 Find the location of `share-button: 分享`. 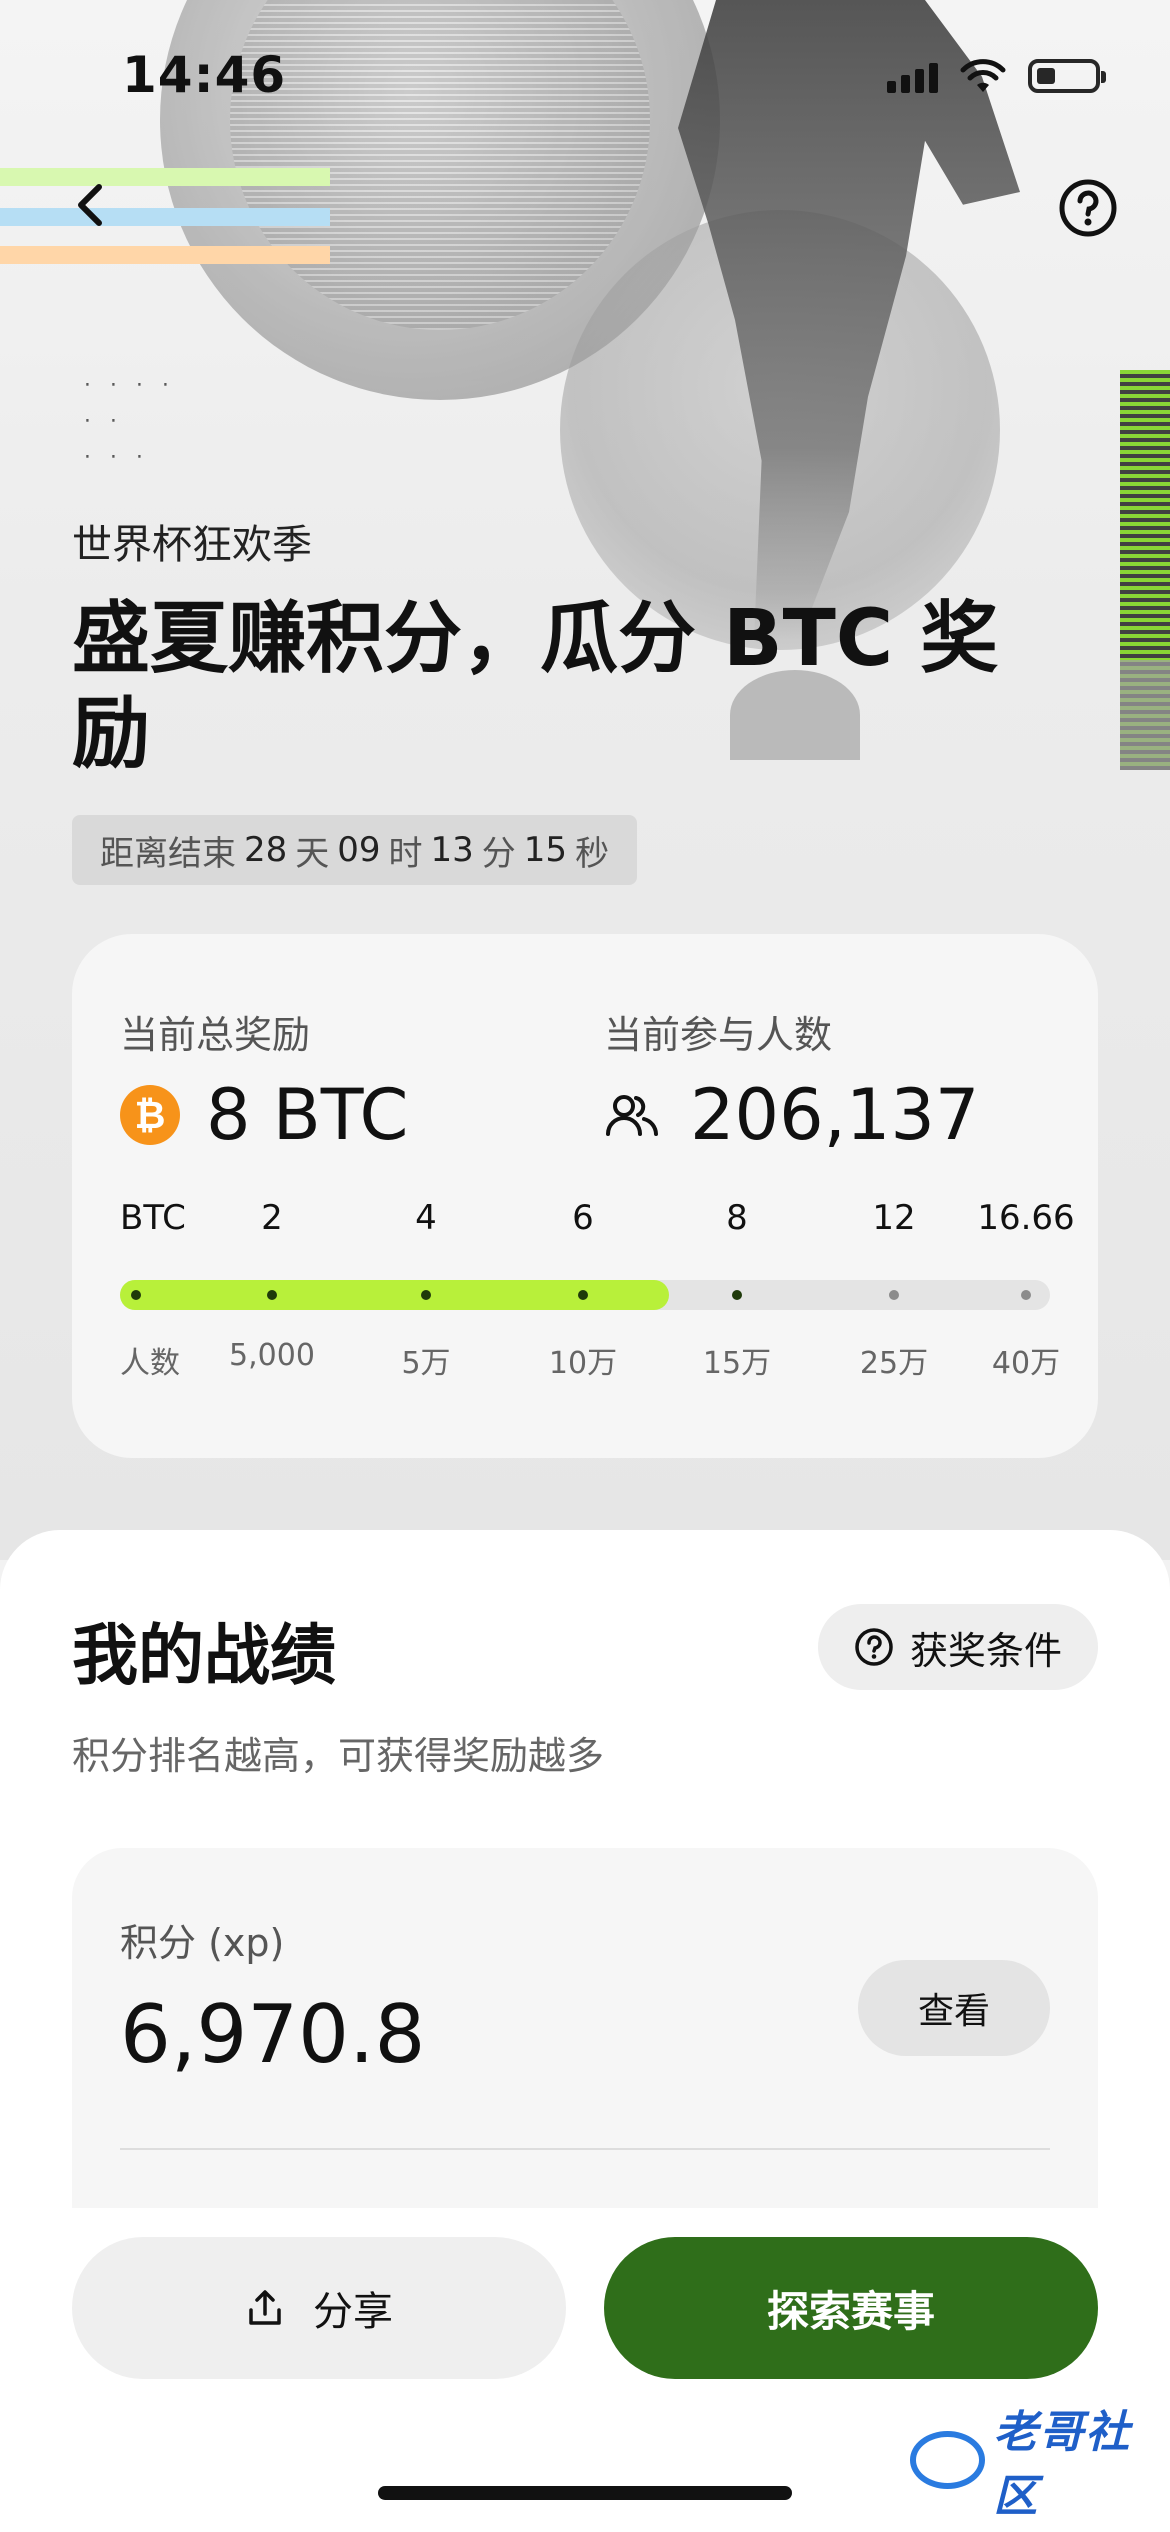

share-button: 分享 is located at coordinates (319, 2308).